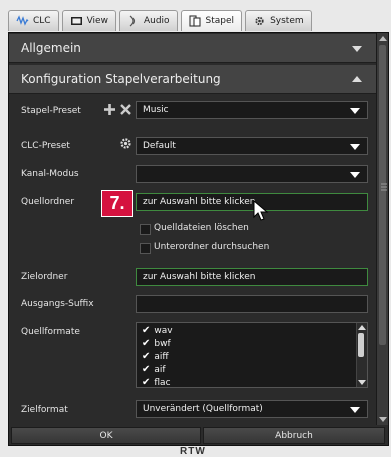 This screenshot has width=391, height=457. What do you see at coordinates (261, 210) in the screenshot?
I see `mouse-cursor-icon` at bounding box center [261, 210].